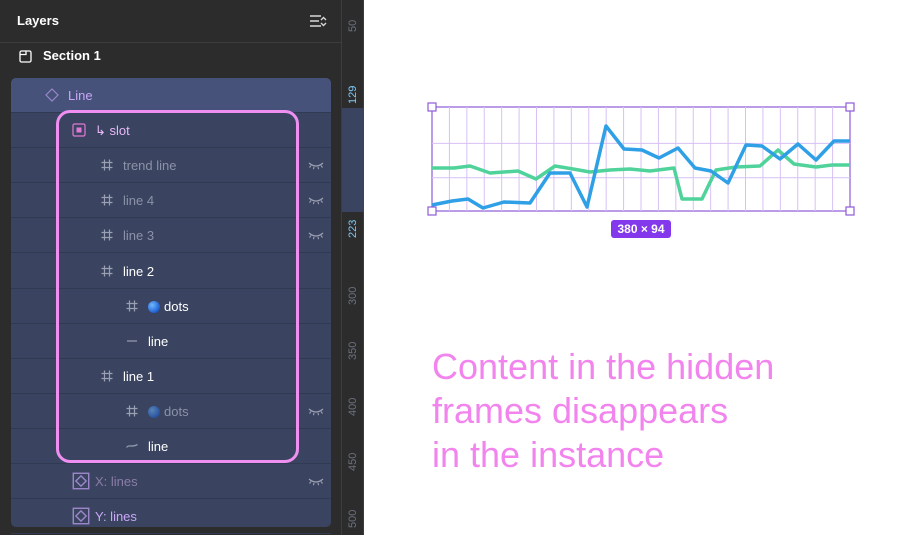 The height and width of the screenshot is (535, 900). What do you see at coordinates (139, 201) in the screenshot?
I see `layer-label: line 4` at bounding box center [139, 201].